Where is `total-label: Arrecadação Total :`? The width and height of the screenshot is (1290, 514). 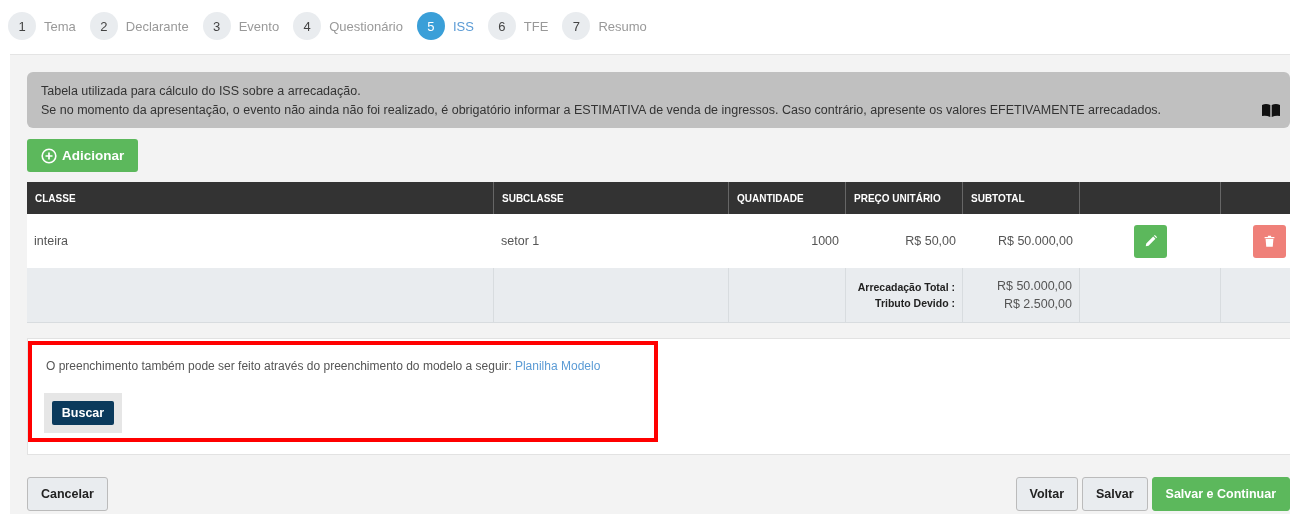 total-label: Arrecadação Total : is located at coordinates (906, 287).